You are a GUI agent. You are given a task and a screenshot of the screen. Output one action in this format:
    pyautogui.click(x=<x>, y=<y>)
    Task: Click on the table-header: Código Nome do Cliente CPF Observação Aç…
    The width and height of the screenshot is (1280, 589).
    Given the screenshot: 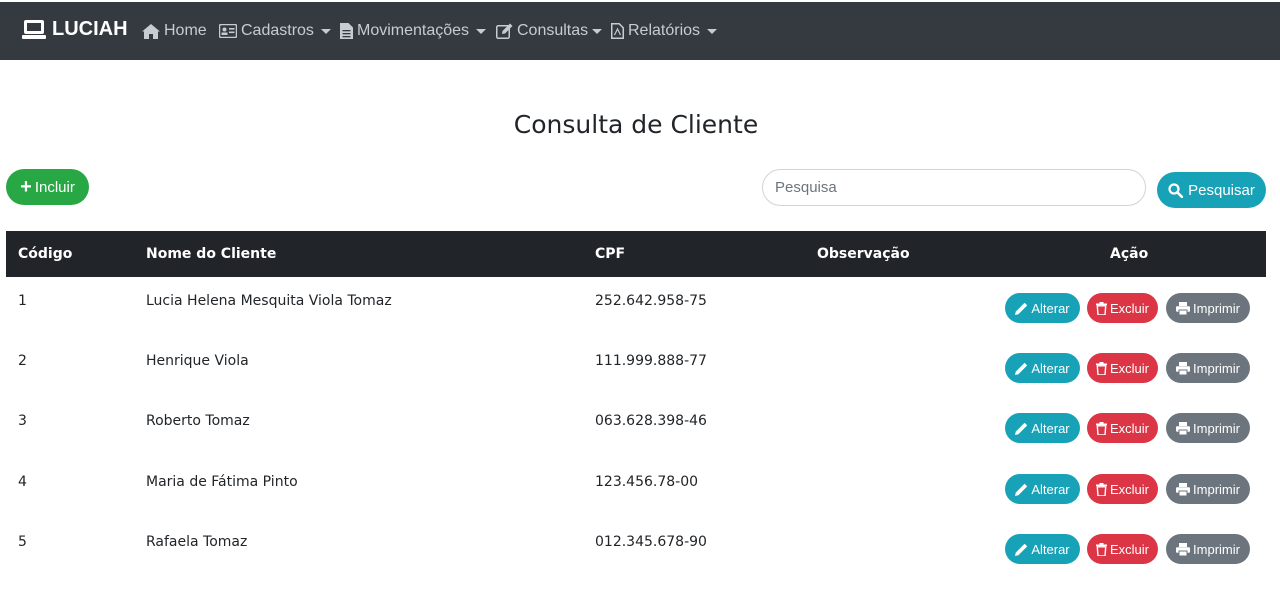 What is the action you would take?
    pyautogui.click(x=636, y=254)
    